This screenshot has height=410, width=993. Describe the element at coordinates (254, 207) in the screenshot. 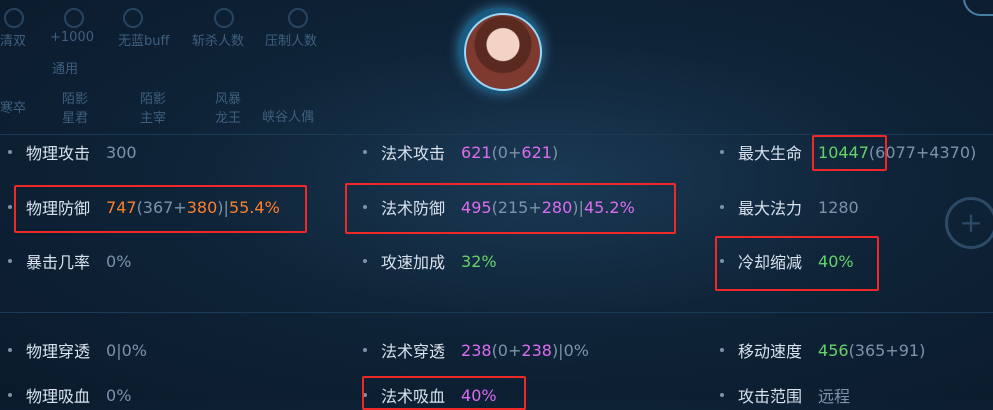

I see `stat-value: 55.4%` at that location.